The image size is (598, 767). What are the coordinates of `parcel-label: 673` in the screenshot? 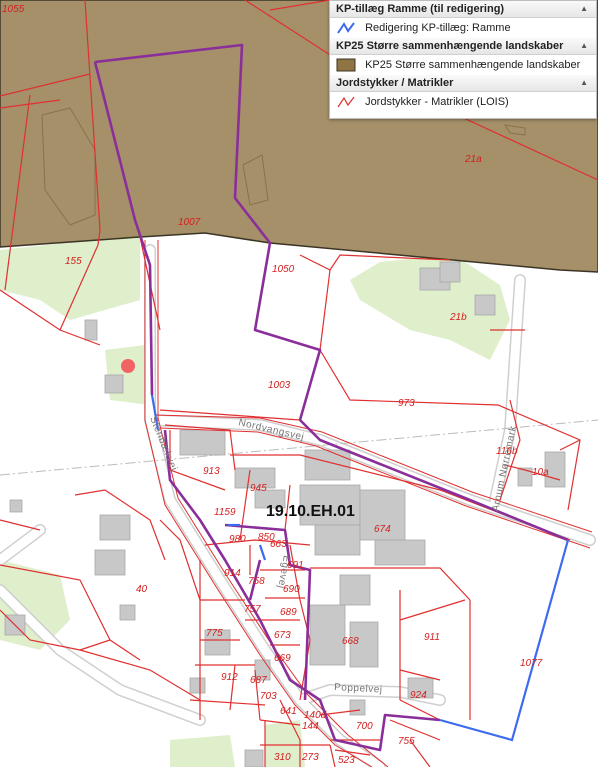 It's located at (282, 635).